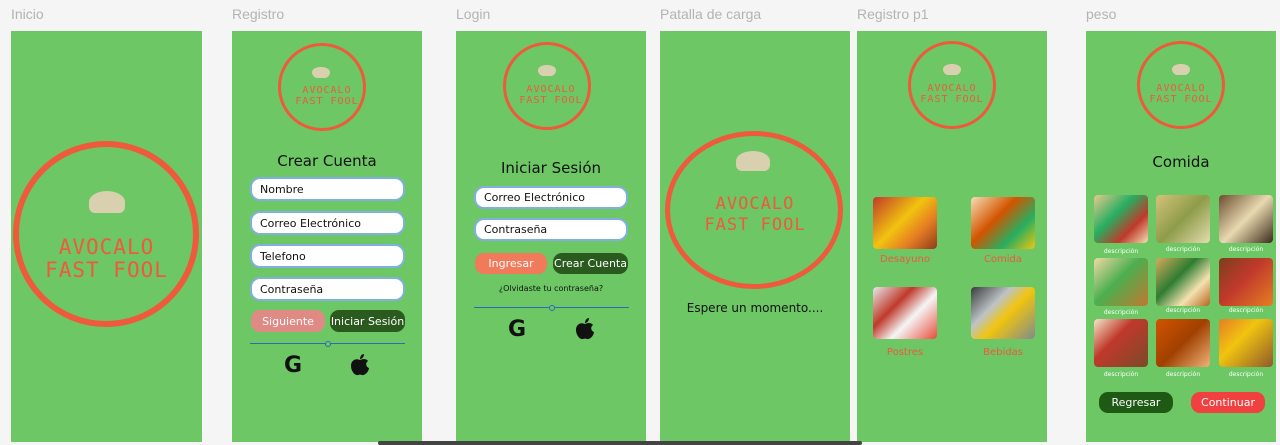 This screenshot has height=445, width=1280. Describe the element at coordinates (620, 443) in the screenshot. I see `horizontal-scrollbar` at that location.